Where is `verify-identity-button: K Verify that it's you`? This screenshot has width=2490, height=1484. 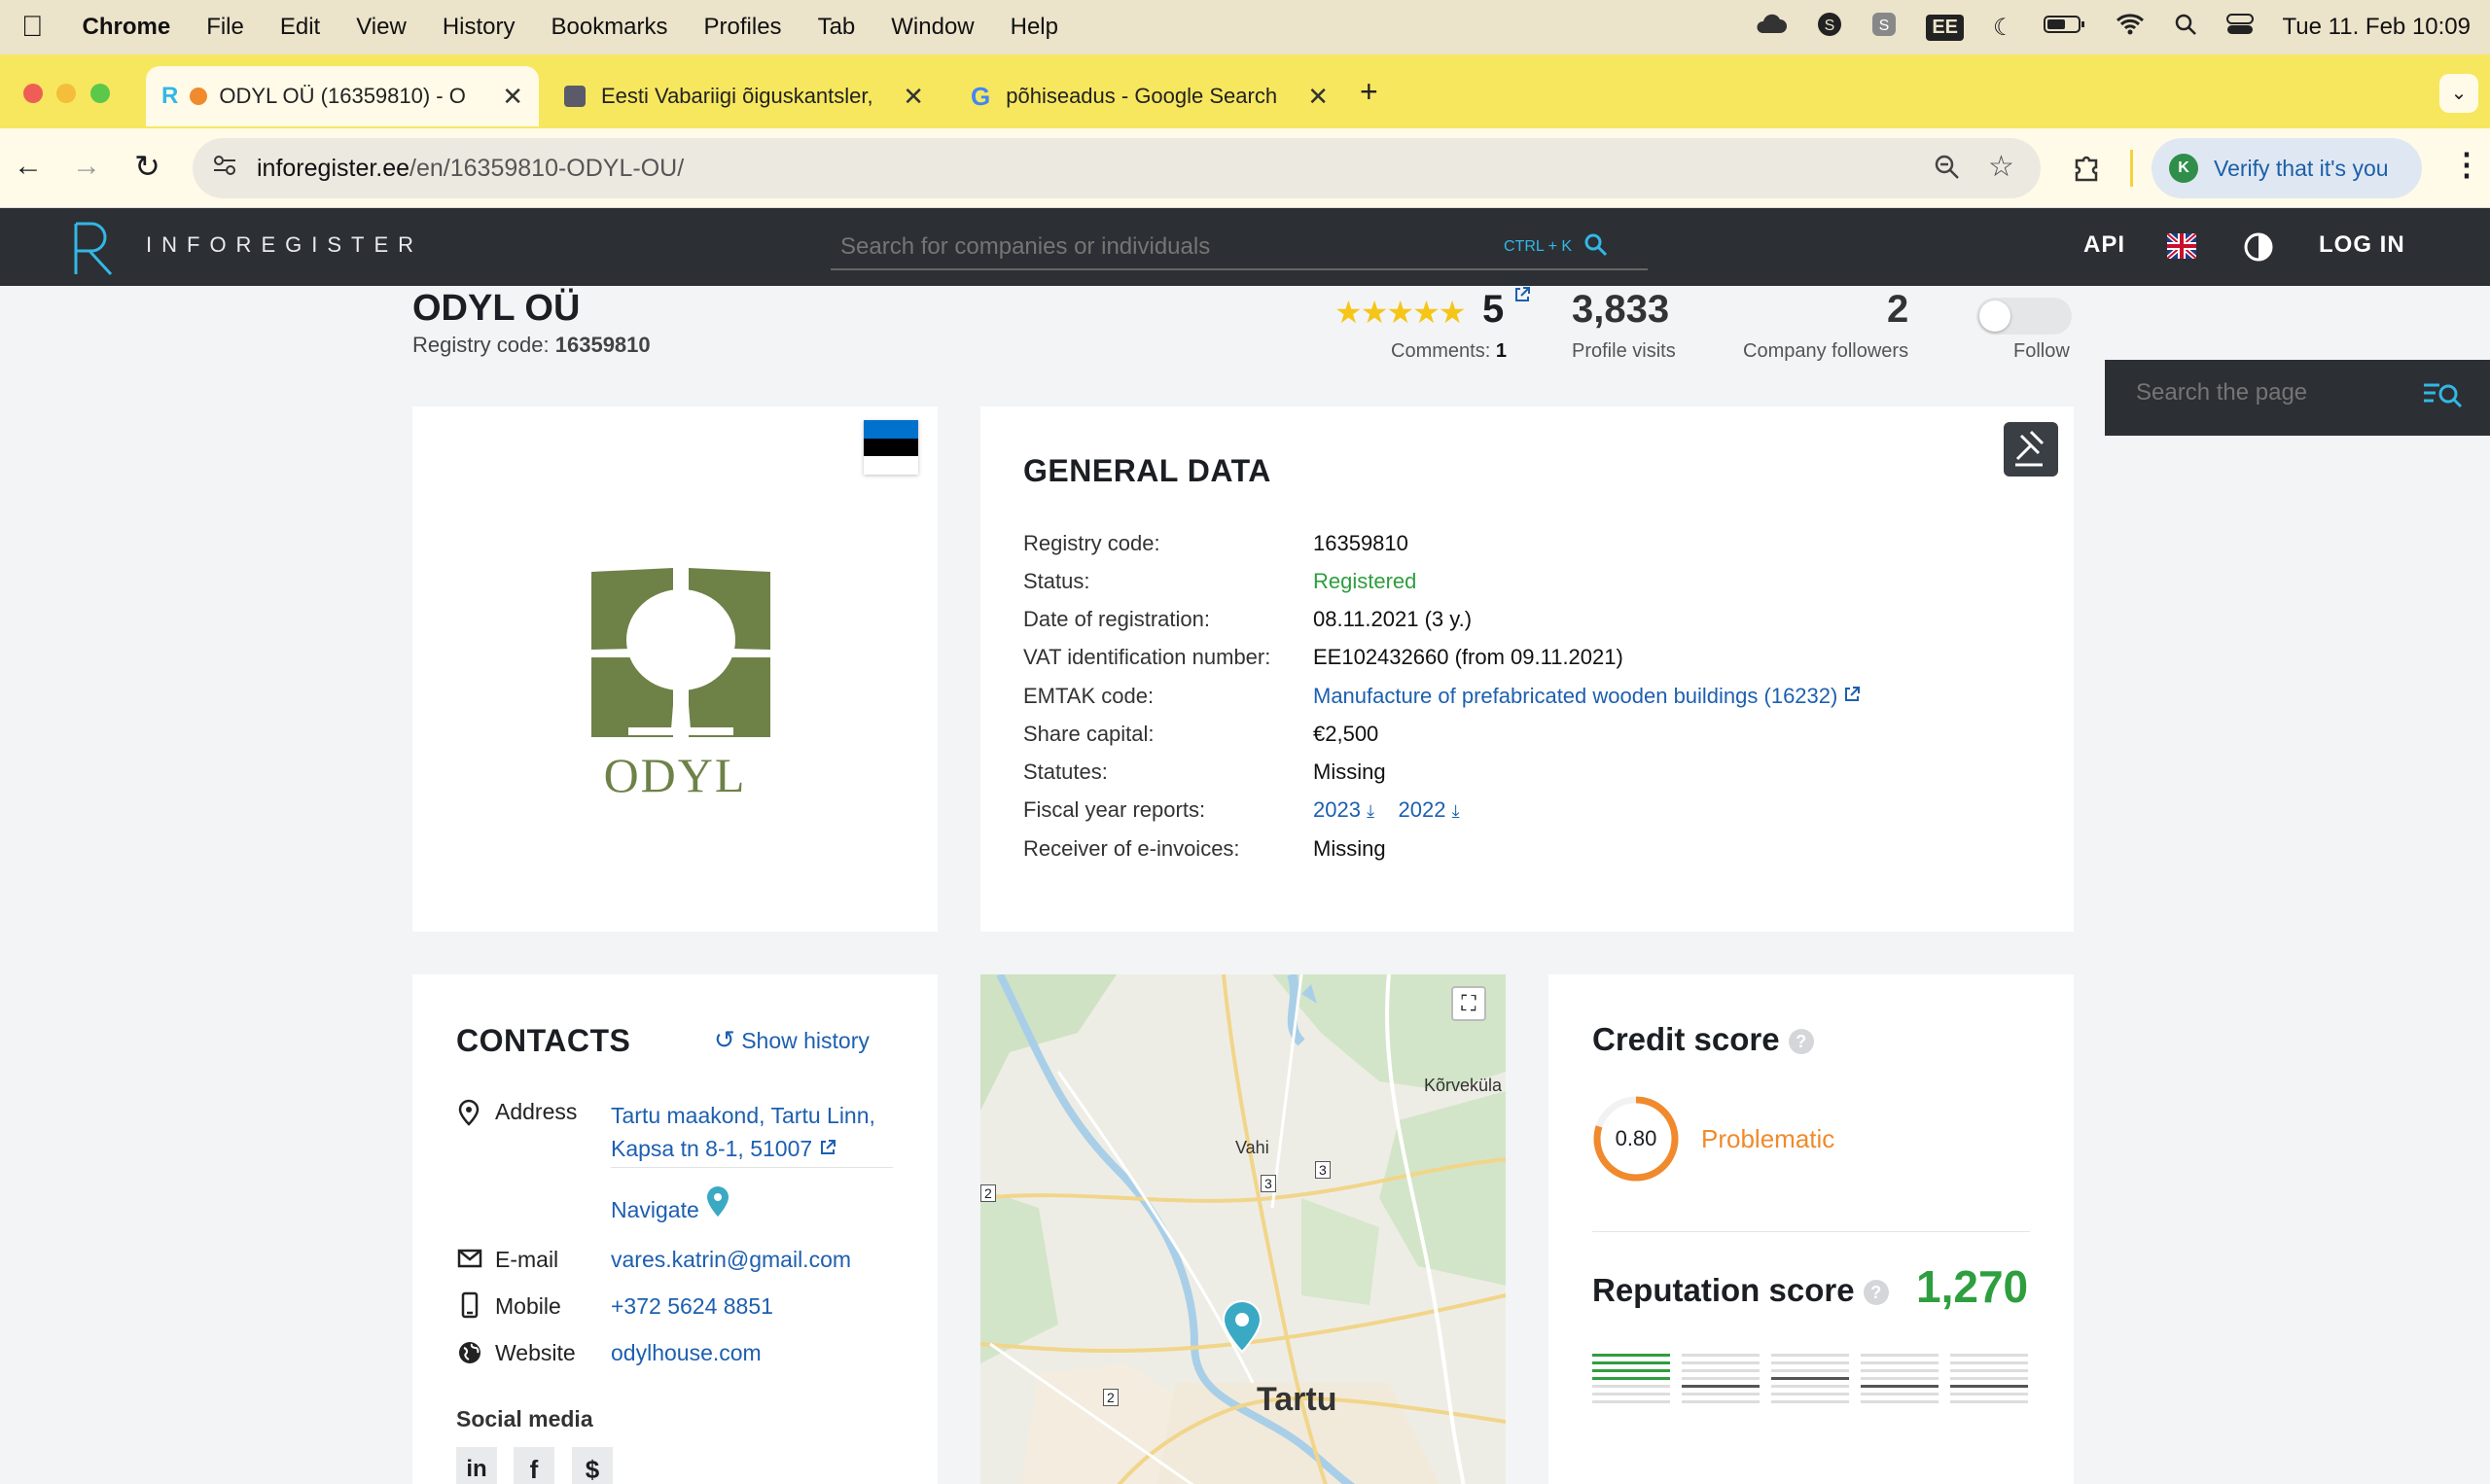
verify-identity-button: K Verify that it's you is located at coordinates (2287, 168).